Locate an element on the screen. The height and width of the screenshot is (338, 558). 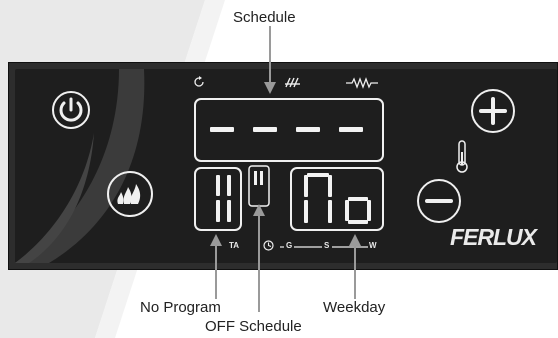
main-display is located at coordinates (289, 130).